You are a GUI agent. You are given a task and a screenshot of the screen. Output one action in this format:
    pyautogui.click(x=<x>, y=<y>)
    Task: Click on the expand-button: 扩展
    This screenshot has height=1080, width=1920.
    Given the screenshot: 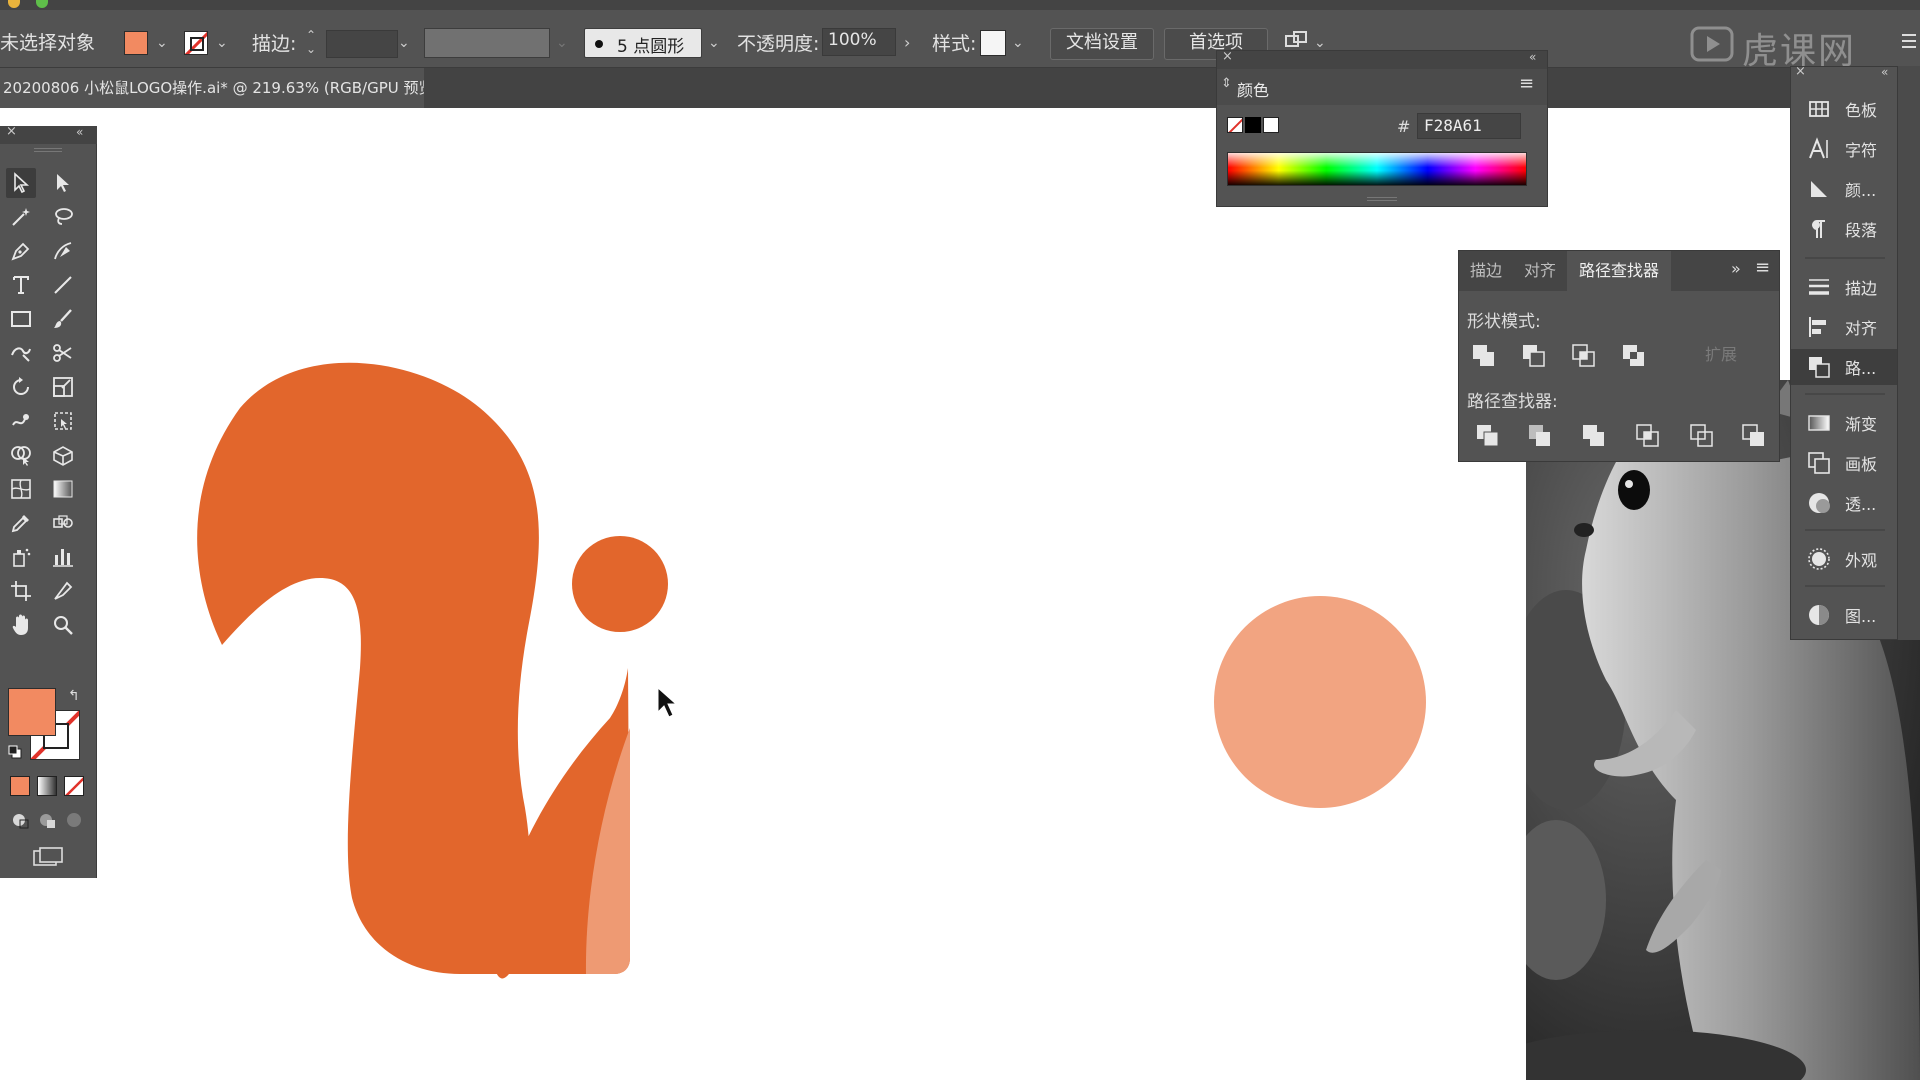 What is the action you would take?
    pyautogui.click(x=1721, y=355)
    